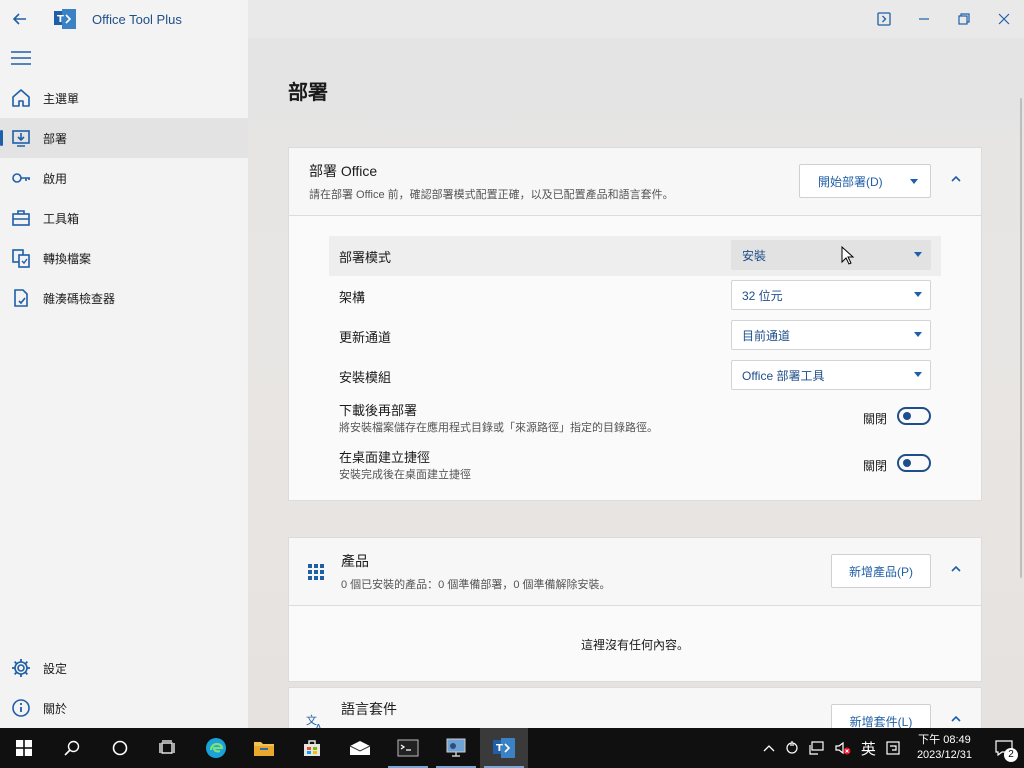  I want to click on card-title: 語言套件, so click(369, 709).